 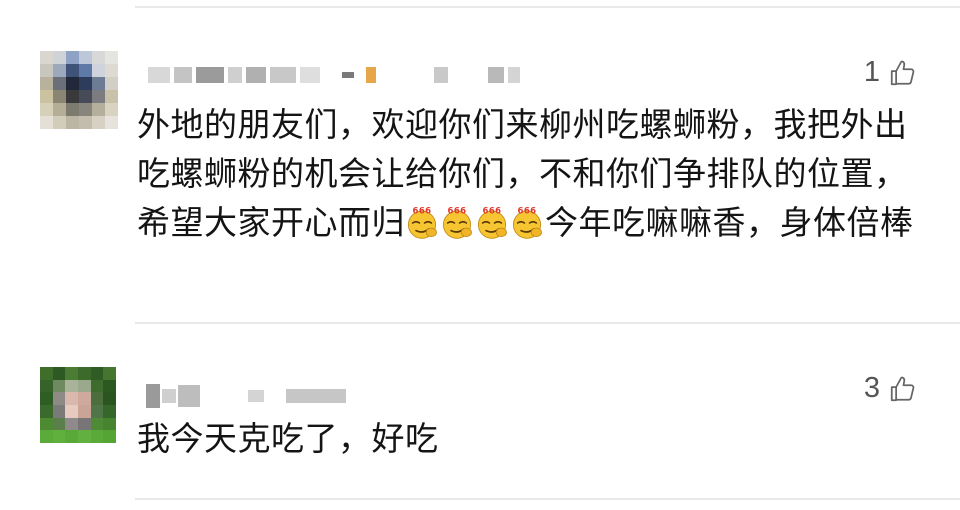 What do you see at coordinates (729, 222) in the screenshot?
I see `comment-text-after: 今年吃嘛嘛香，身体倍棒` at bounding box center [729, 222].